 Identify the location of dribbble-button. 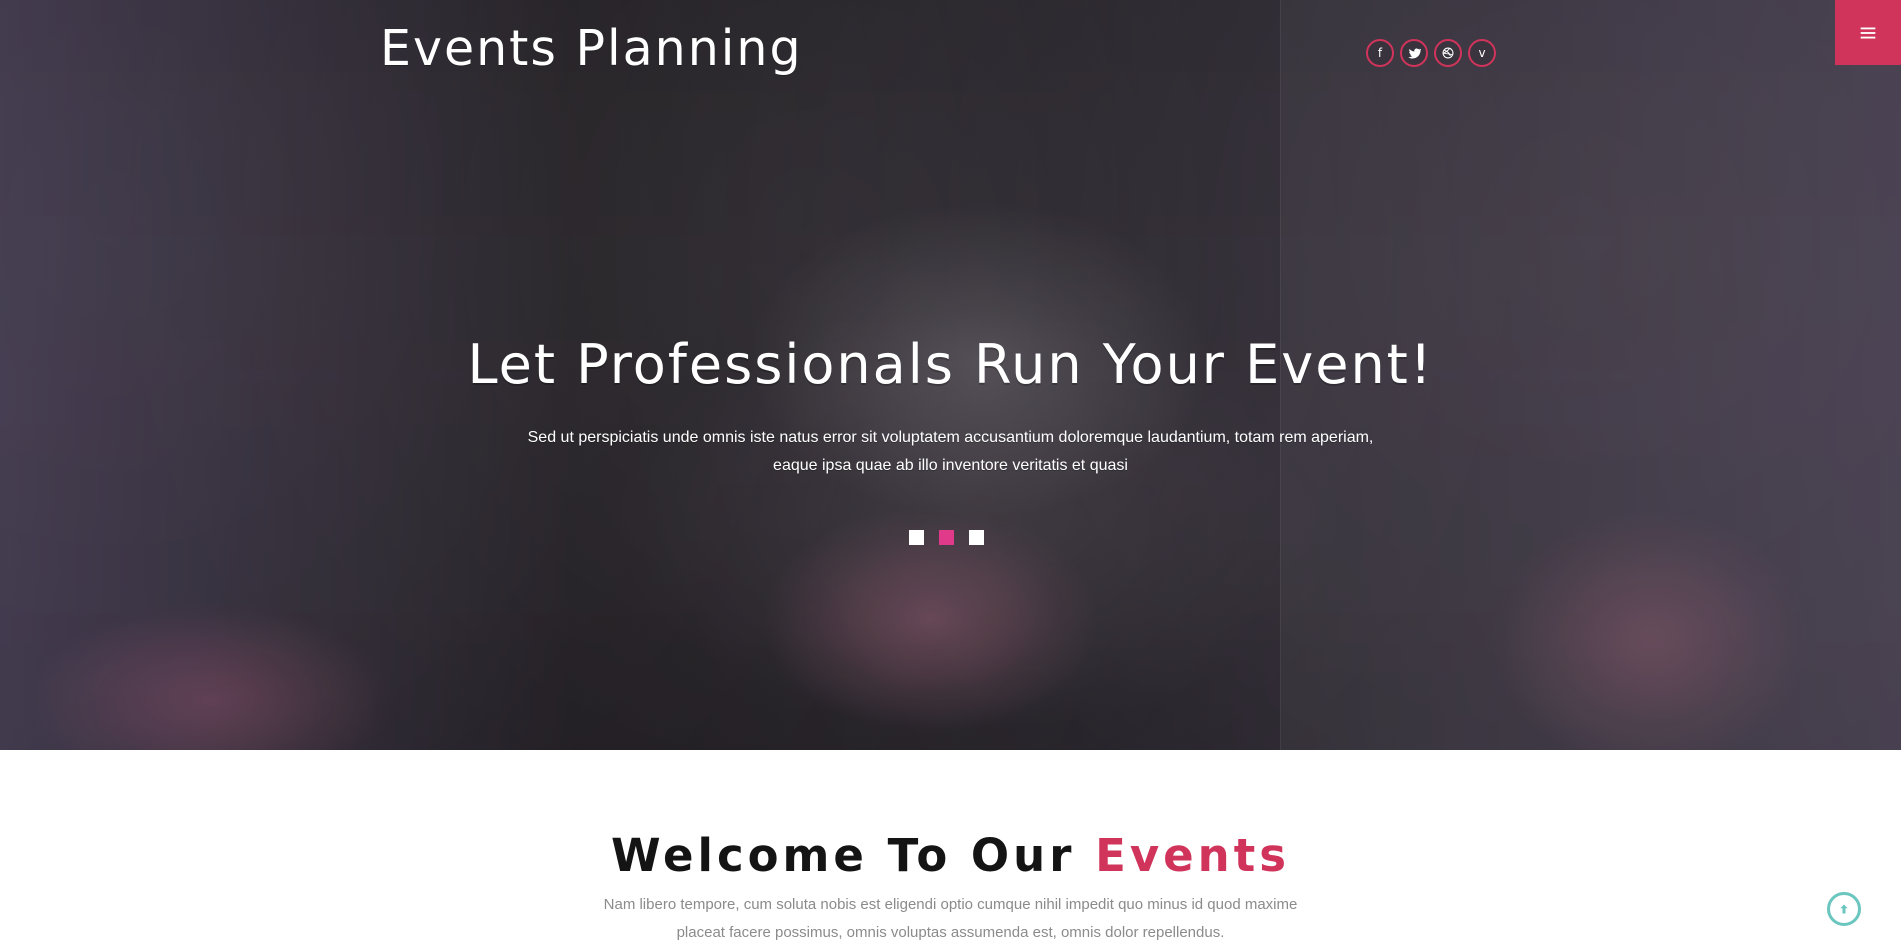
(1448, 53).